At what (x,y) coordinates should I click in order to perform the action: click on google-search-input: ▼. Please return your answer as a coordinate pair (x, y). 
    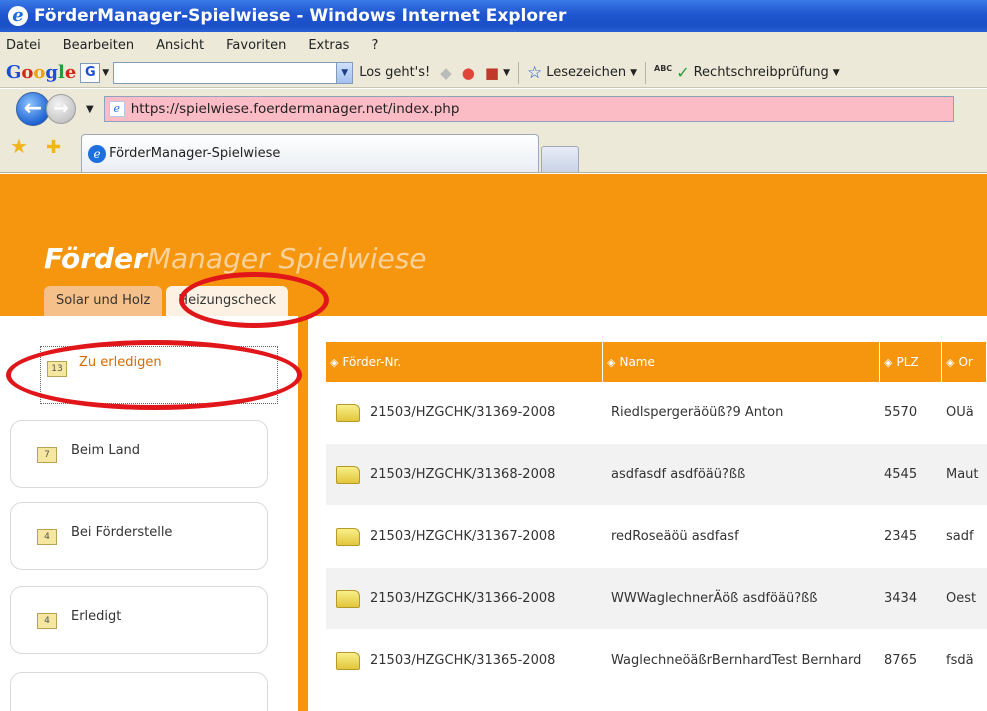
    Looking at the image, I should click on (233, 72).